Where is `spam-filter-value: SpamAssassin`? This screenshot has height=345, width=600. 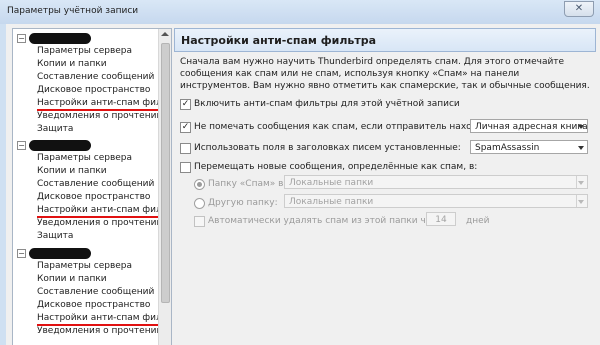
spam-filter-value: SpamAssassin is located at coordinates (507, 148).